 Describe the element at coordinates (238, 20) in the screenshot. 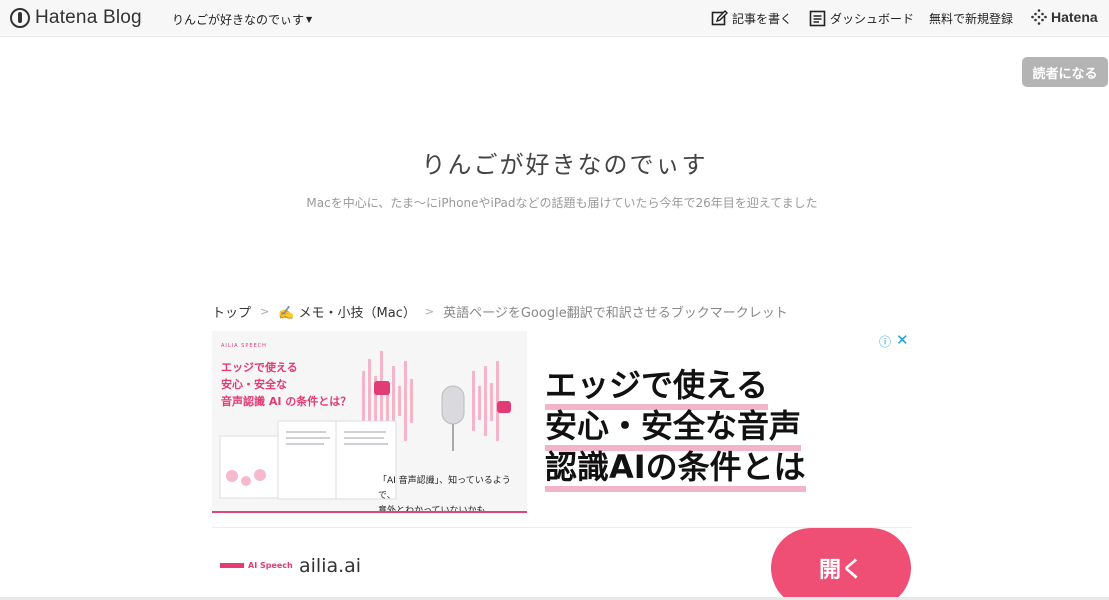

I see `blog-switcher-label: りんごが好きなのでぃす` at that location.